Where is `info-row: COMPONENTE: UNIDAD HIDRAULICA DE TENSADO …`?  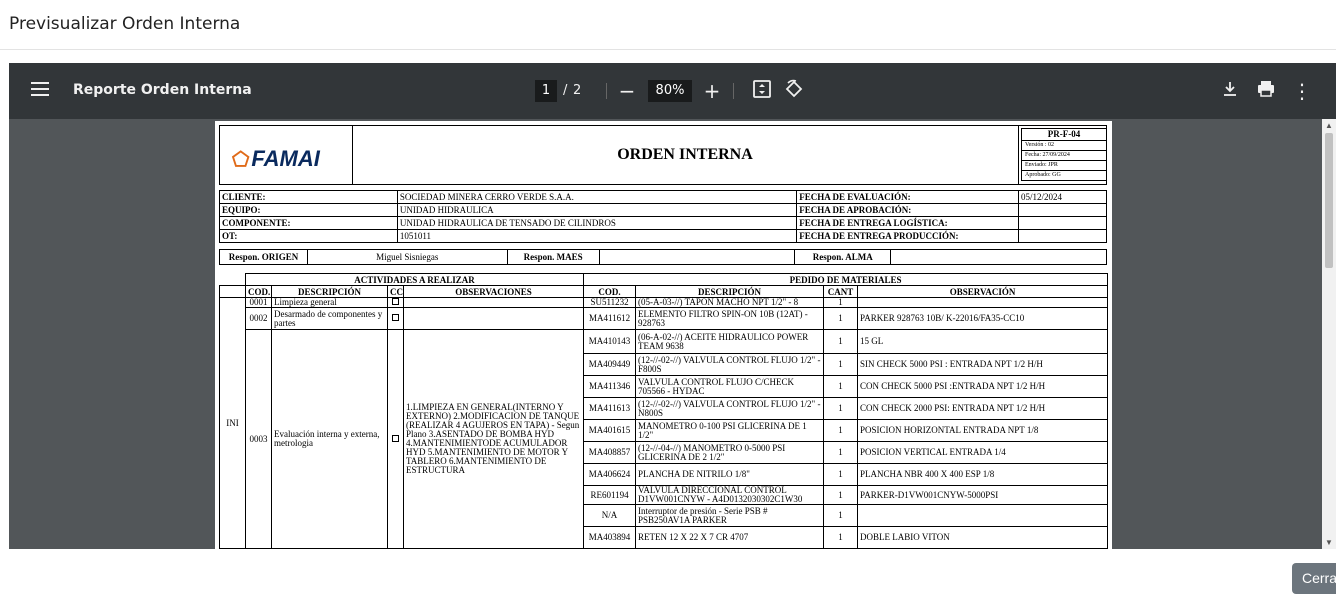 info-row: COMPONENTE: UNIDAD HIDRAULICA DE TENSADO … is located at coordinates (663, 223).